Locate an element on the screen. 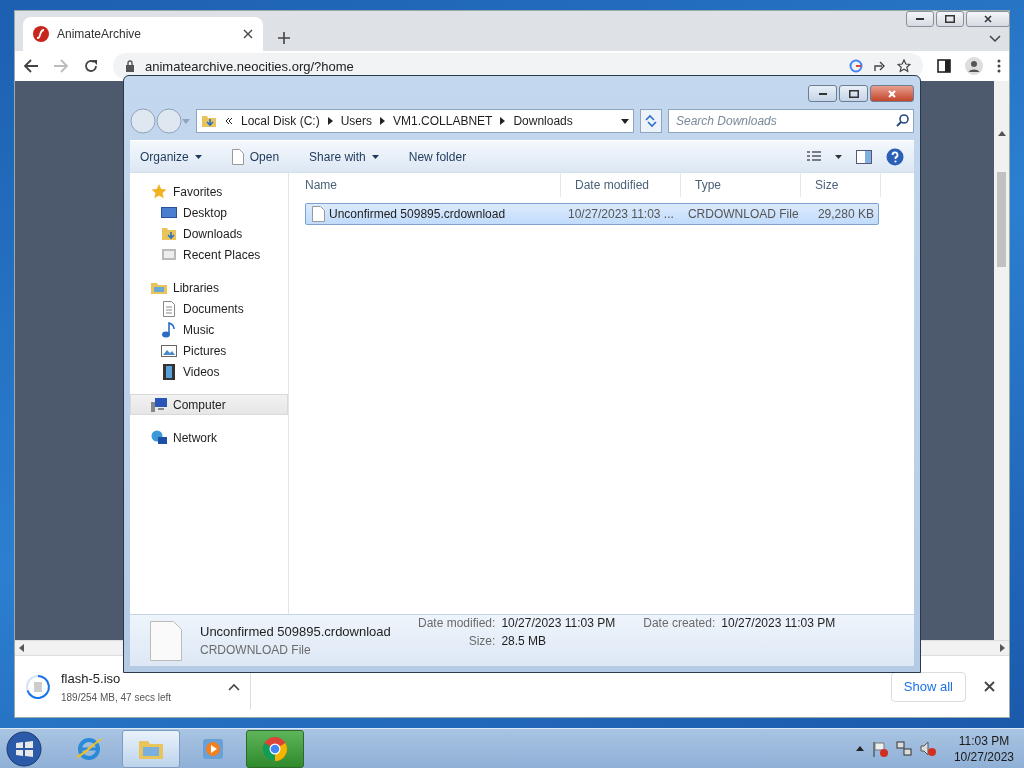 The width and height of the screenshot is (1024, 768). scroll-left-icon is located at coordinates (21, 648).